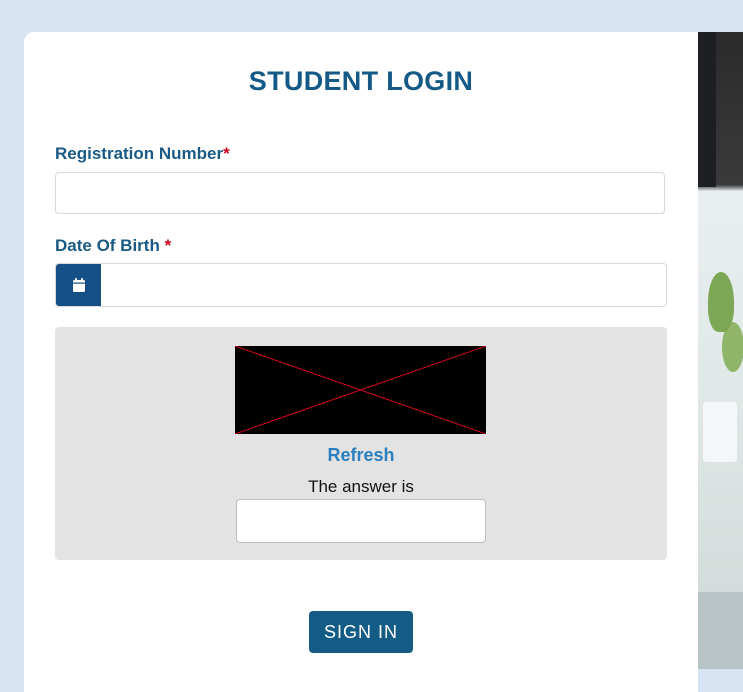  I want to click on monitor-screen, so click(707, 109).